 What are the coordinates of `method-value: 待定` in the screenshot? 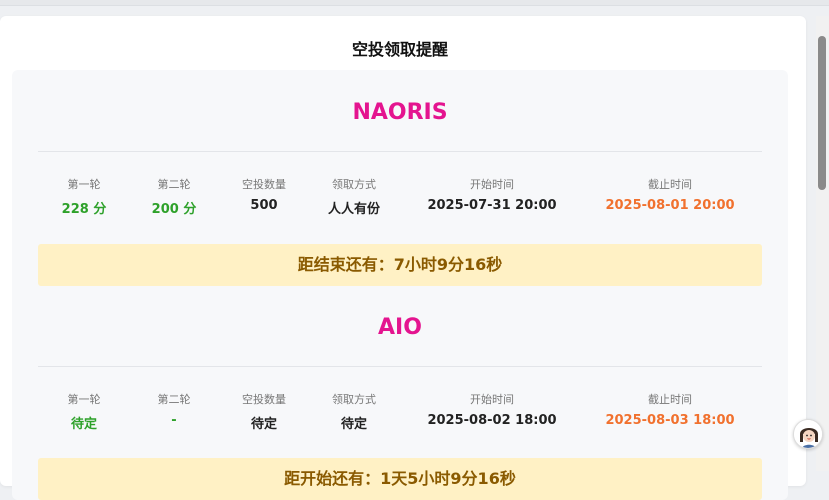 It's located at (353, 424).